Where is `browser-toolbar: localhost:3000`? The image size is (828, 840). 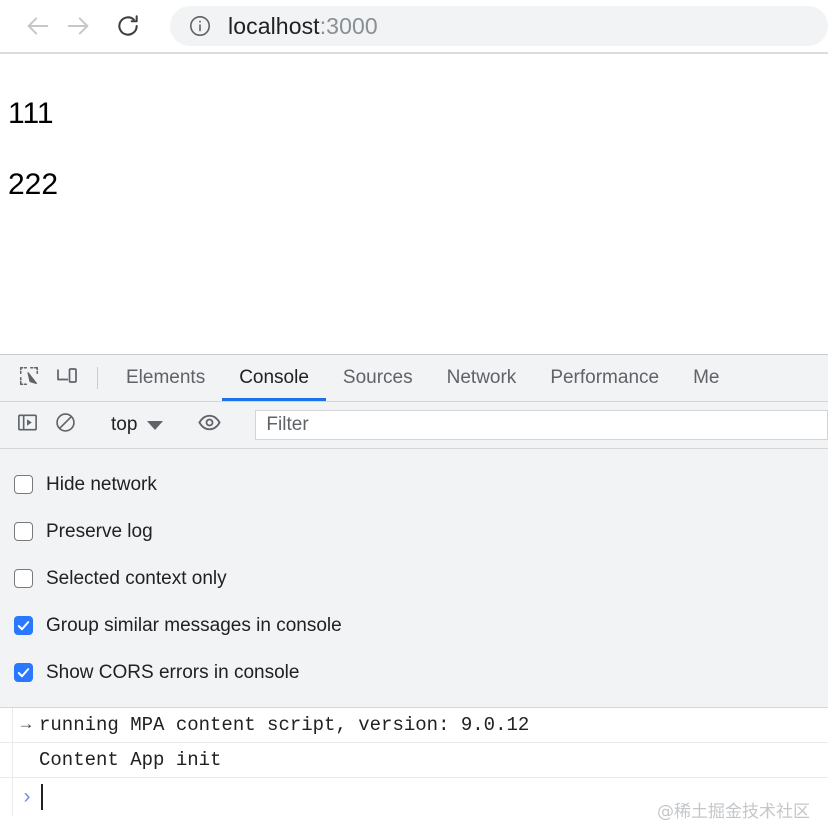 browser-toolbar: localhost:3000 is located at coordinates (414, 27).